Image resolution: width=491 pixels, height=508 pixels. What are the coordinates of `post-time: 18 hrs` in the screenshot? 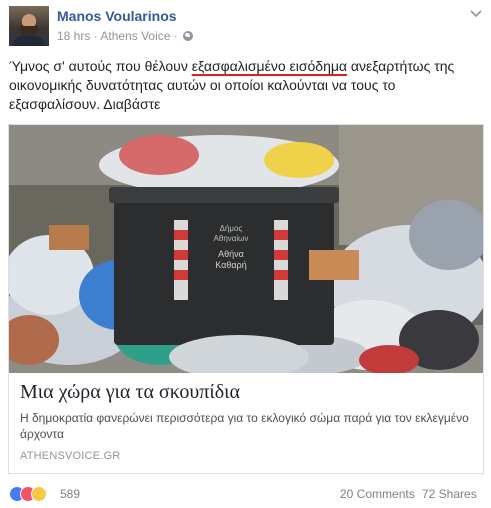 It's located at (73, 36).